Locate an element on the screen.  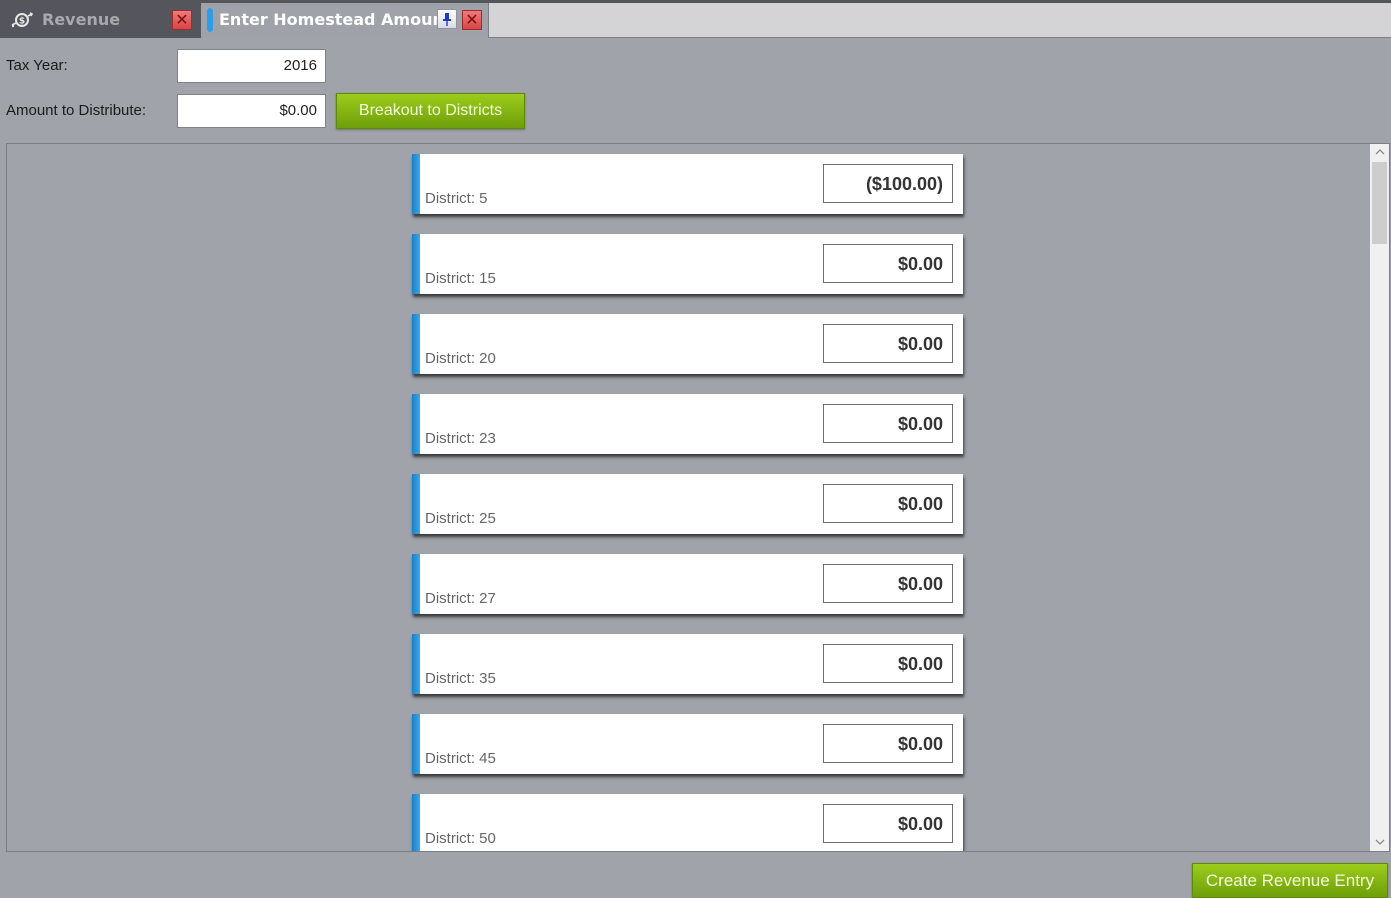
tab-homestead-label: Enter Homestead Amount is located at coordinates (335, 19).